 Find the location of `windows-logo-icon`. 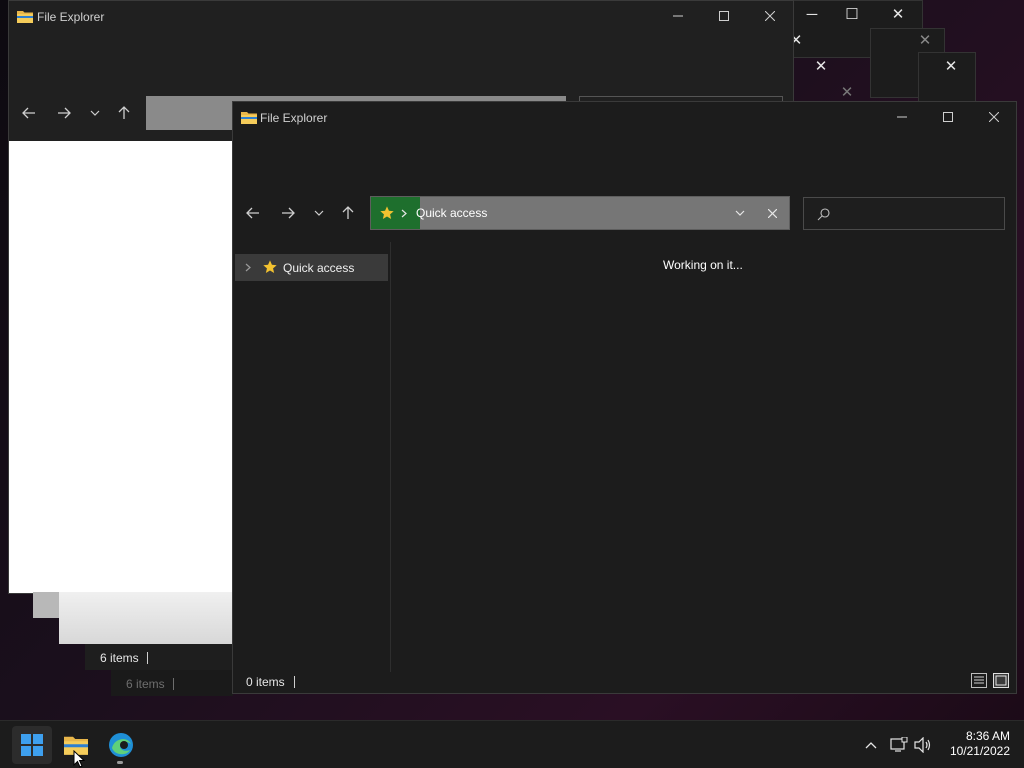

windows-logo-icon is located at coordinates (32, 745).